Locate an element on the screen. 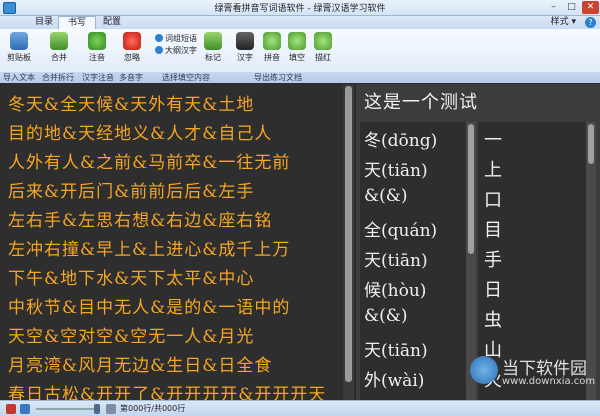 The width and height of the screenshot is (600, 416). line-count: 第000行/共000行 is located at coordinates (153, 408).